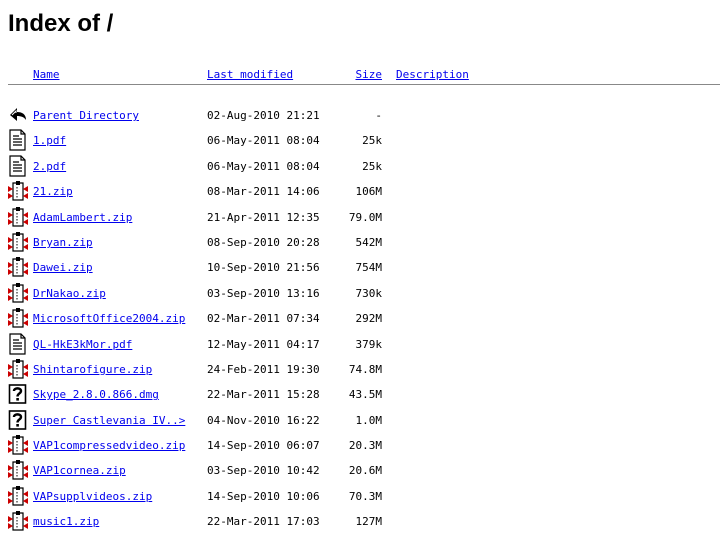 This screenshot has height=545, width=727. I want to click on last-modified-value: 14-Sep-2010 10:06, so click(263, 496).